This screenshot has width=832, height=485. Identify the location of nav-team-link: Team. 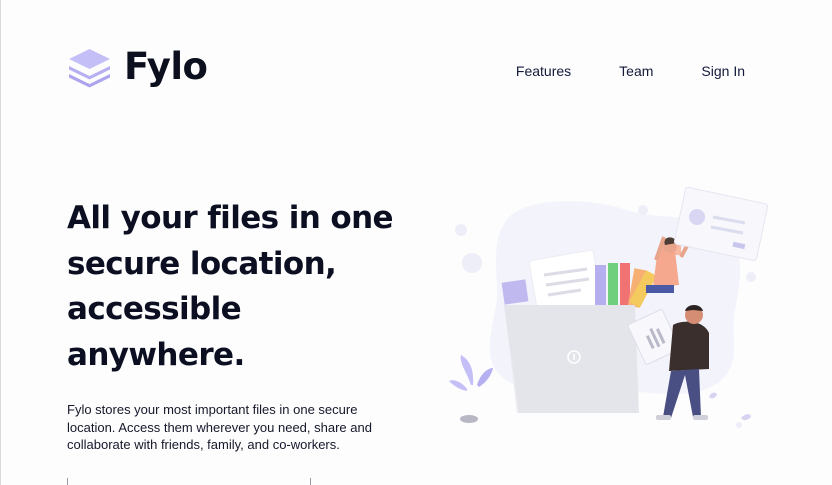
(636, 71).